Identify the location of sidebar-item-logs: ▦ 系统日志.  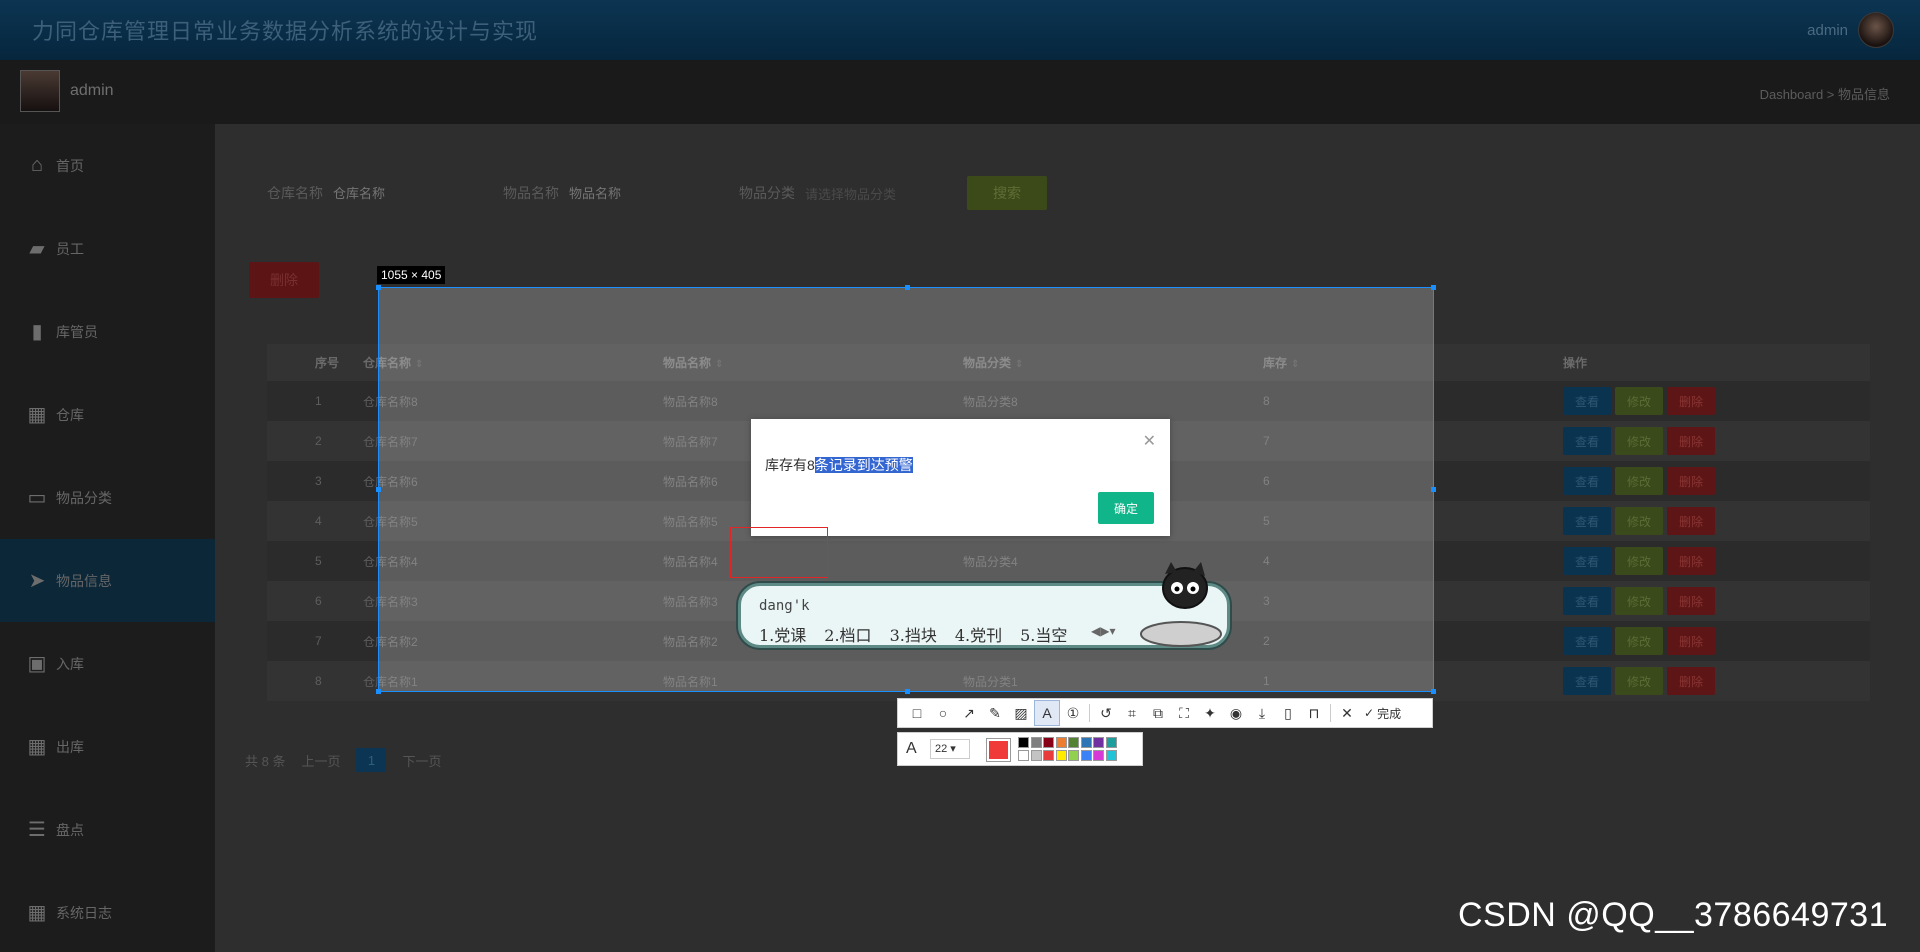
(107, 911).